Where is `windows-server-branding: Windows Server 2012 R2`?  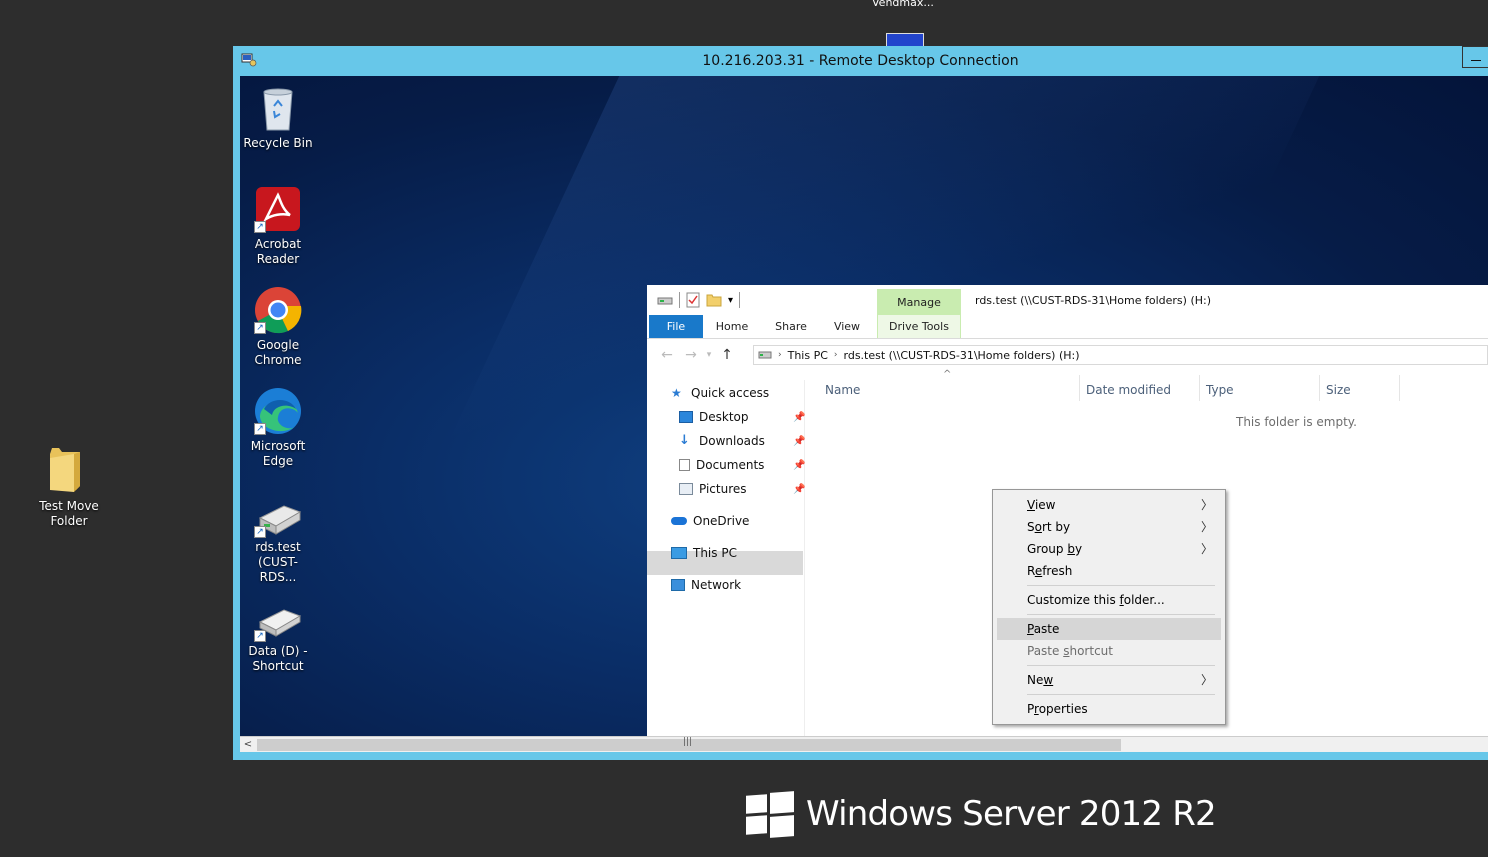 windows-server-branding: Windows Server 2012 R2 is located at coordinates (981, 814).